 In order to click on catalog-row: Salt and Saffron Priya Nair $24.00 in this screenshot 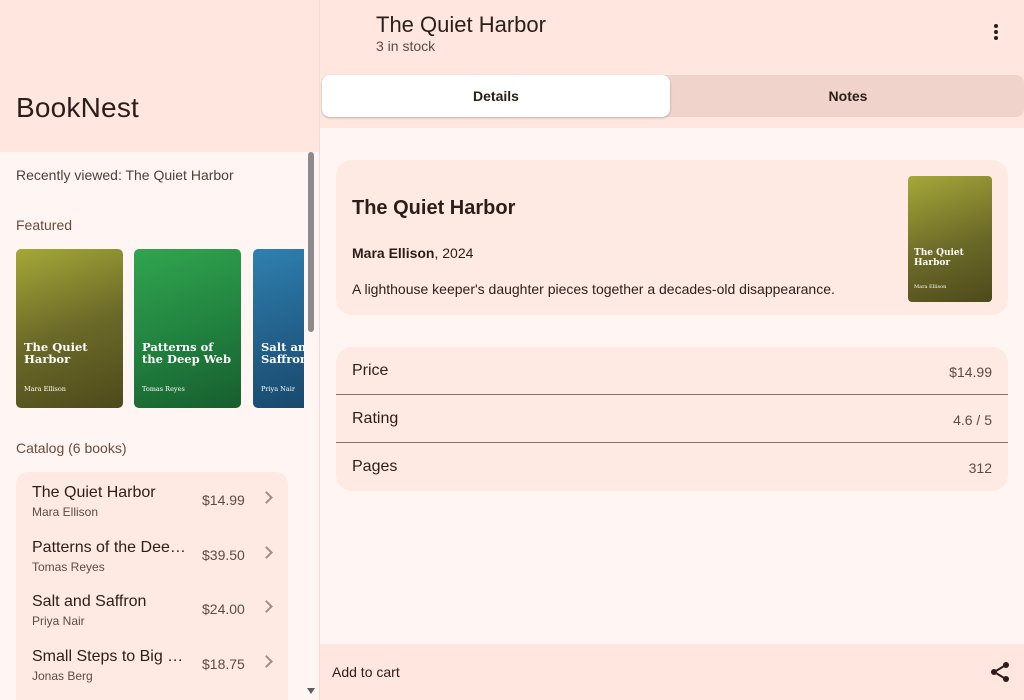, I will do `click(152, 608)`.